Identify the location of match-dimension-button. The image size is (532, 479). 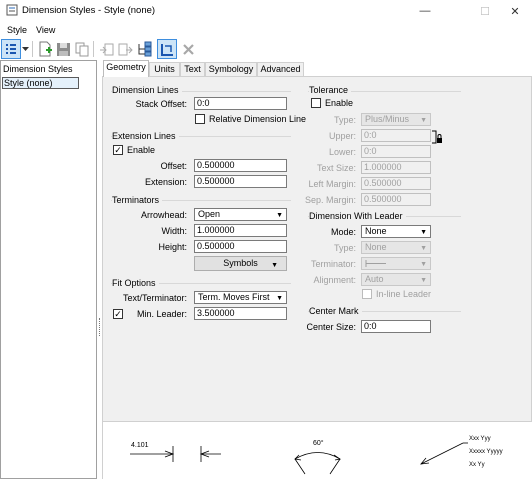
(167, 49).